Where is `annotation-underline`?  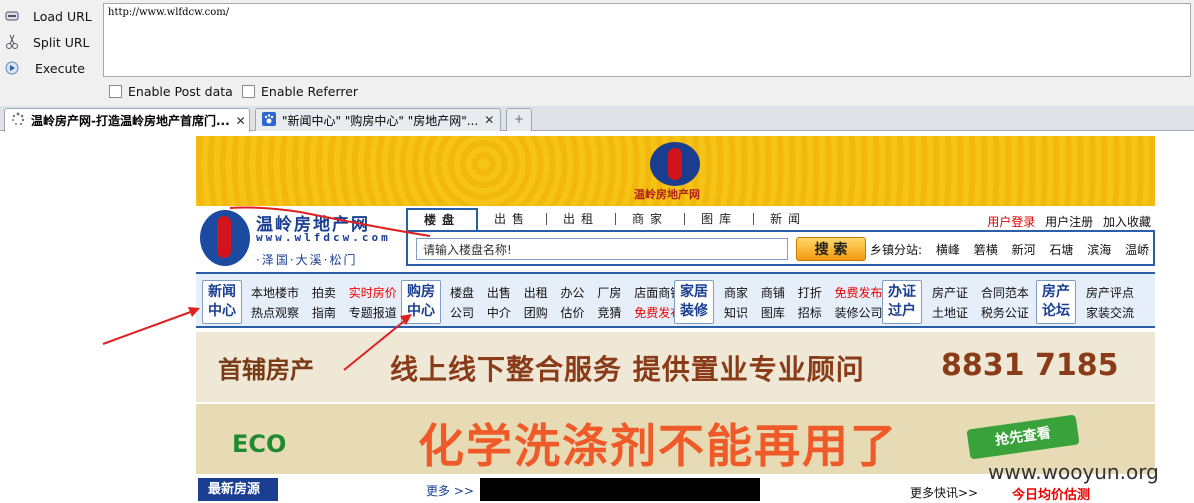
annotation-underline is located at coordinates (330, 221).